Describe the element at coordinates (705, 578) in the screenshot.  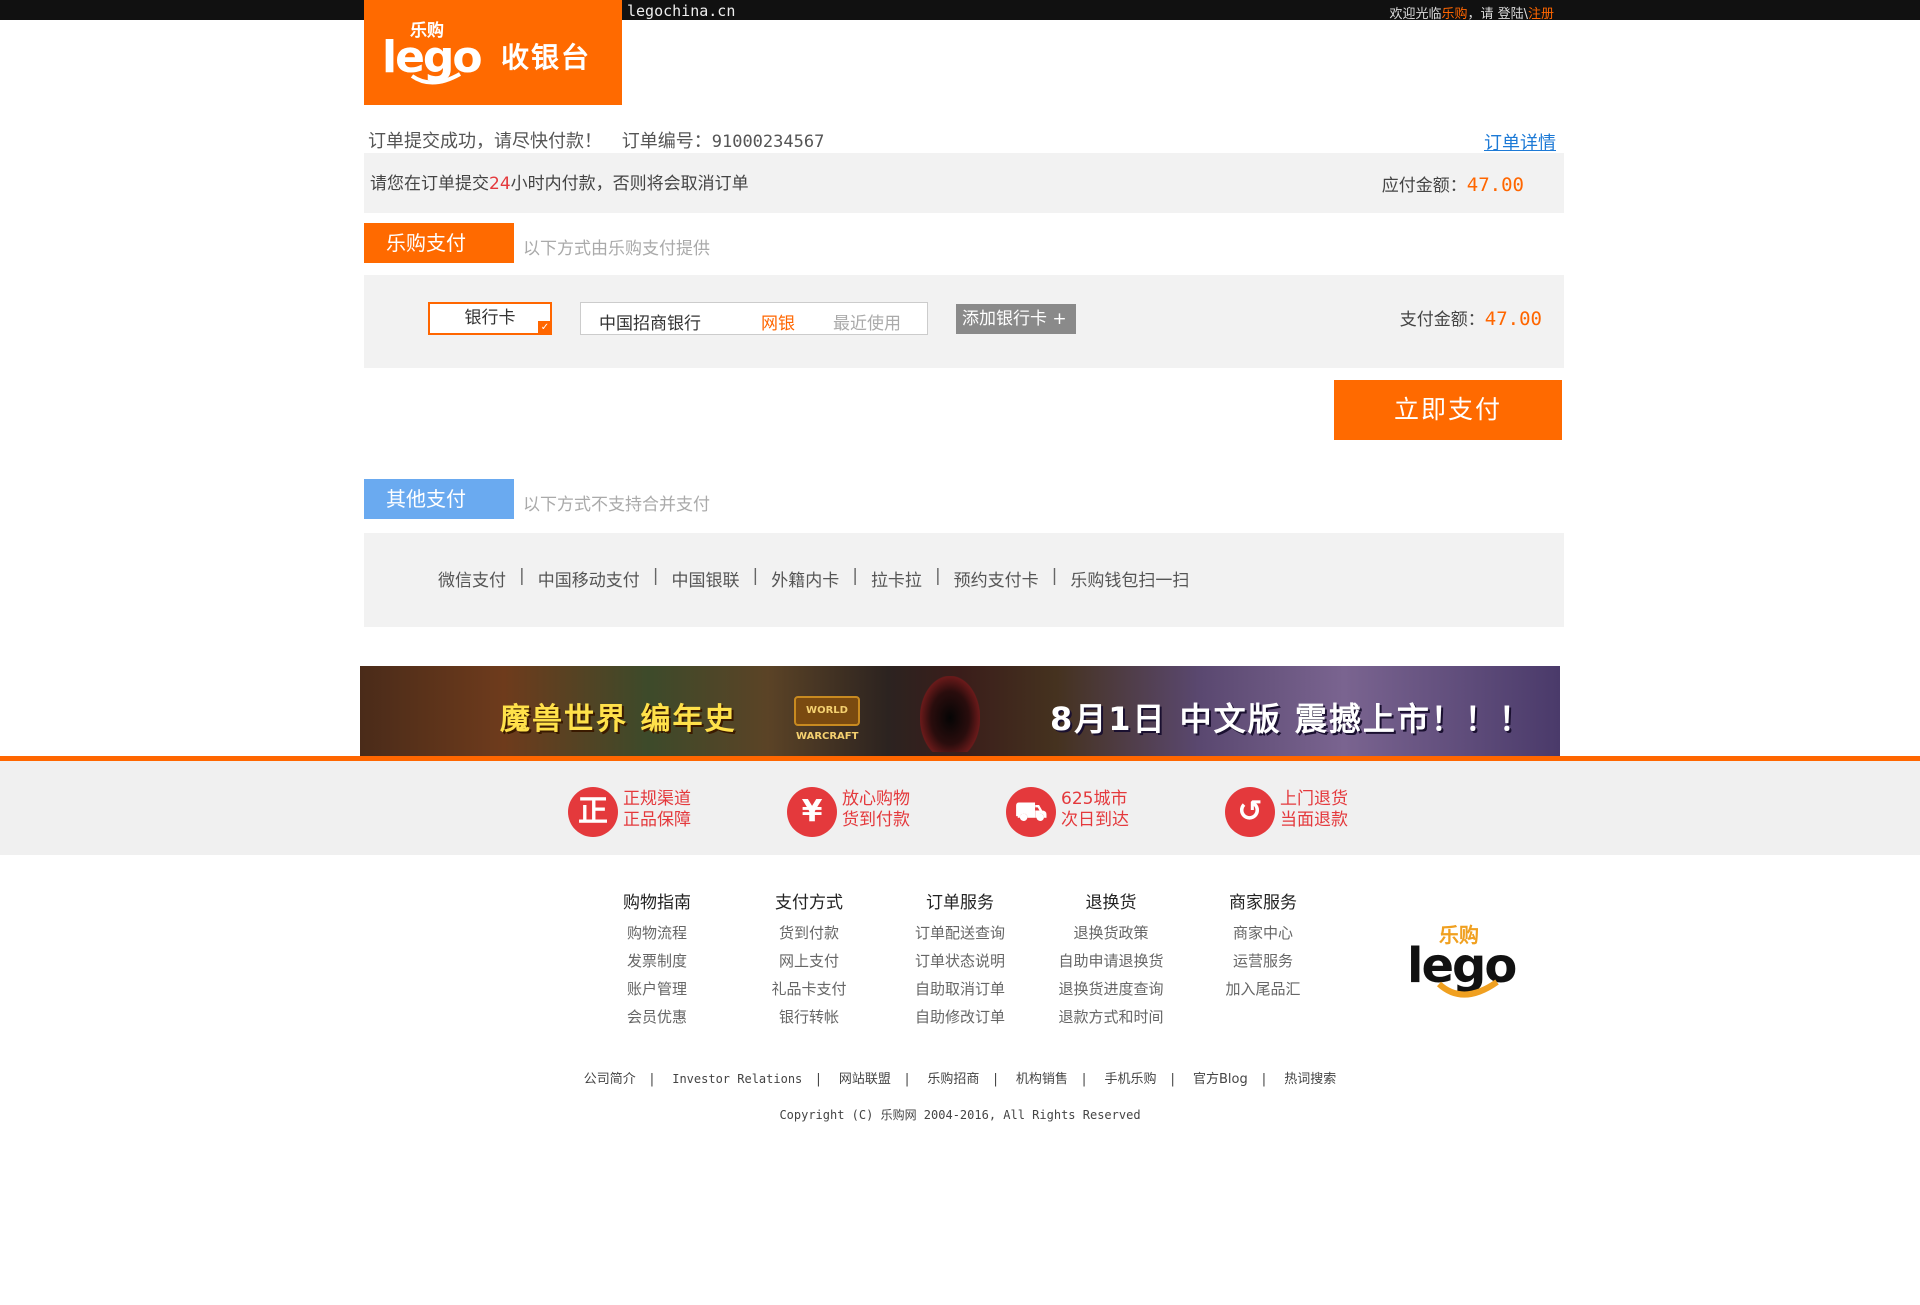
I see `pay-method-unionpay: 中国银联` at that location.